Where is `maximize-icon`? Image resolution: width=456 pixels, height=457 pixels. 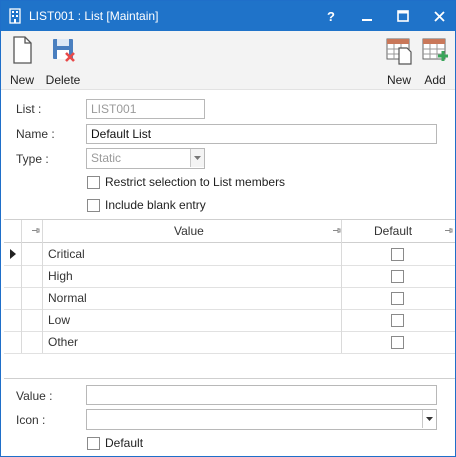 maximize-icon is located at coordinates (403, 16).